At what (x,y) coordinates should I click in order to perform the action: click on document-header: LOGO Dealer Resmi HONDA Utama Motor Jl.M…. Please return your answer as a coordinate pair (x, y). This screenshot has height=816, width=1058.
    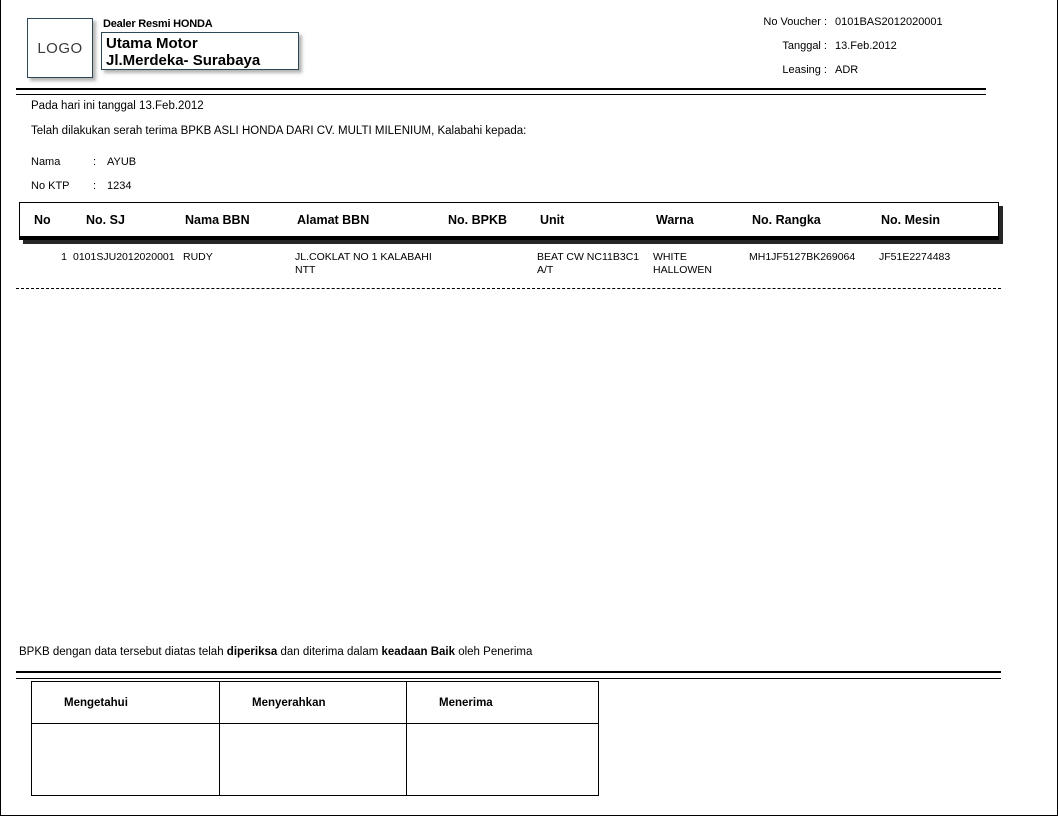
    Looking at the image, I should click on (529, 47).